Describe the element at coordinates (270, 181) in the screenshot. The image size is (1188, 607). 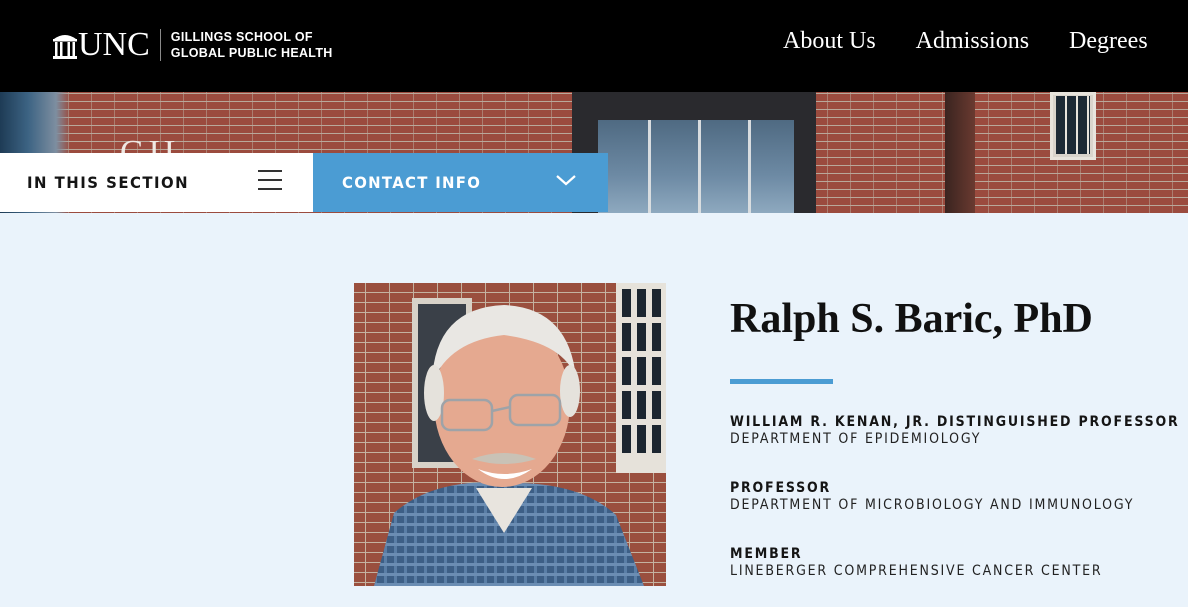
I see `hamburger-menu-icon` at that location.